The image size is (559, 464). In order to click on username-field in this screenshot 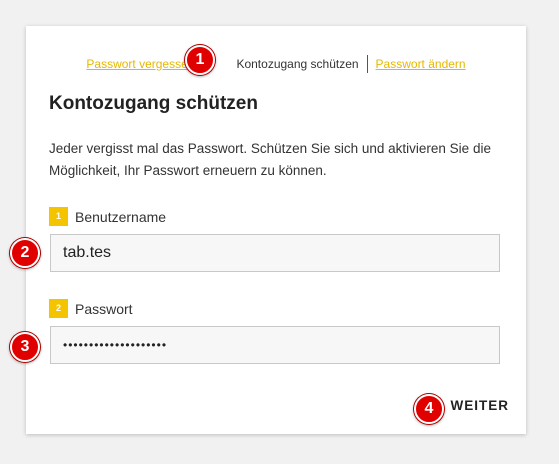, I will do `click(275, 253)`.